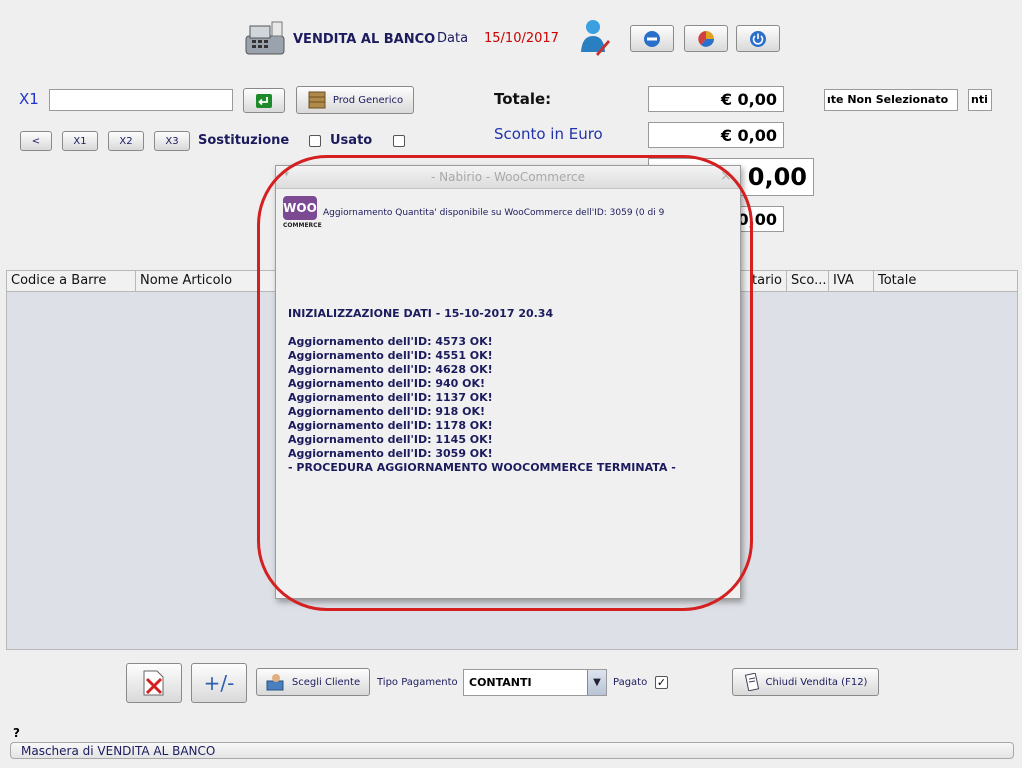 Image resolution: width=1022 pixels, height=768 pixels. I want to click on date-label: Data, so click(453, 38).